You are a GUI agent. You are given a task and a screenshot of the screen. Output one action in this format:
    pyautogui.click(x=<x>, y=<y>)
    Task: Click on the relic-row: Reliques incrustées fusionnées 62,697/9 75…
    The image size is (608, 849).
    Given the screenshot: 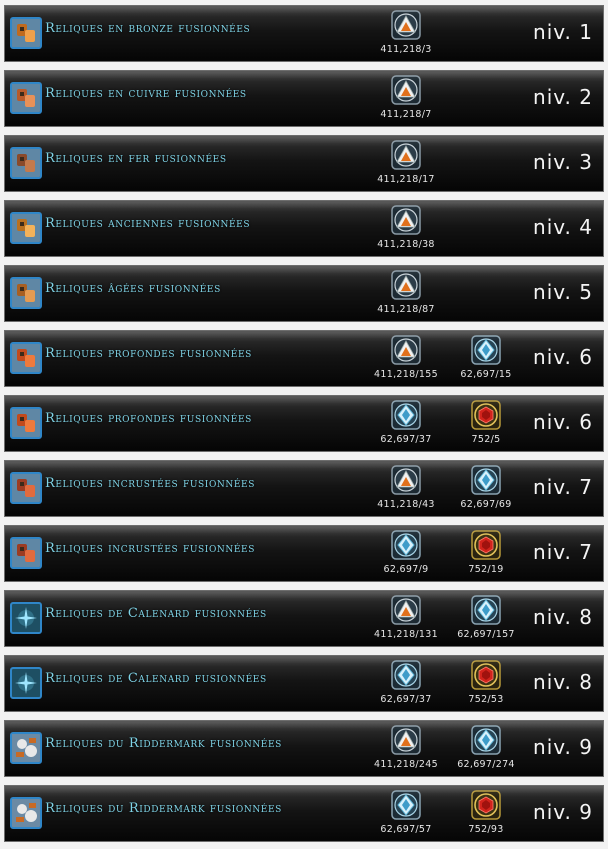 What is the action you would take?
    pyautogui.click(x=304, y=553)
    